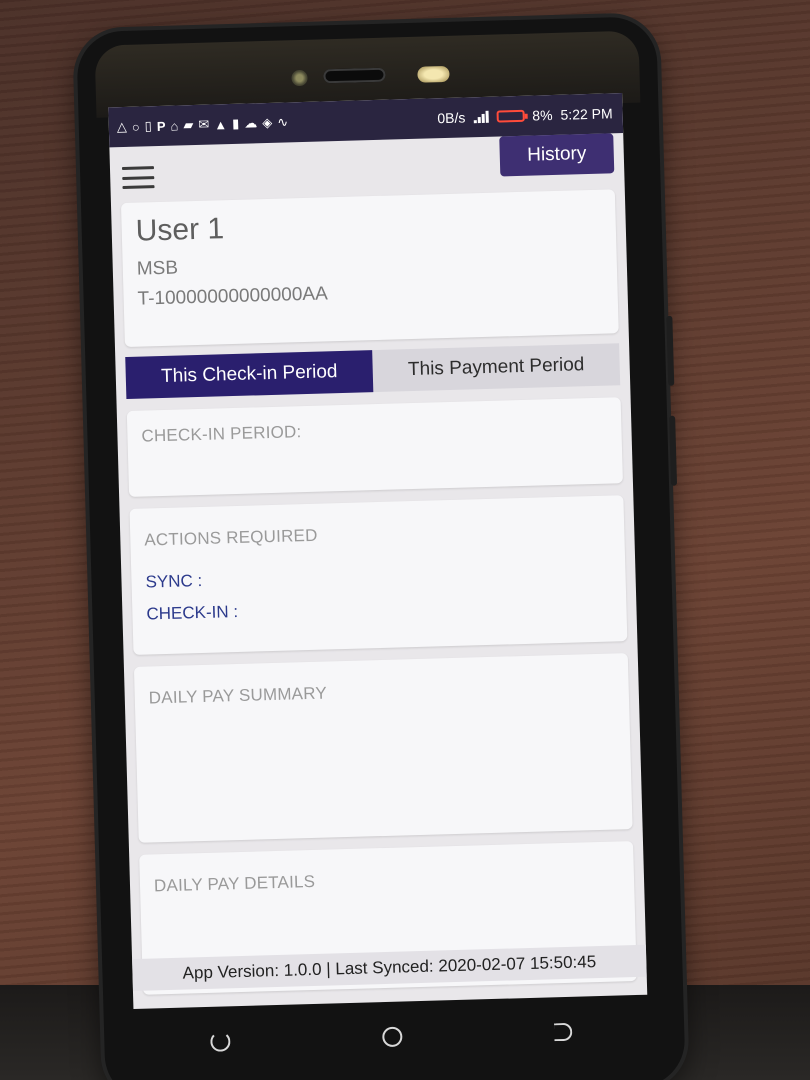 Image resolution: width=810 pixels, height=1080 pixels. I want to click on period-tabs: This Check-in Period This Payment Period, so click(373, 371).